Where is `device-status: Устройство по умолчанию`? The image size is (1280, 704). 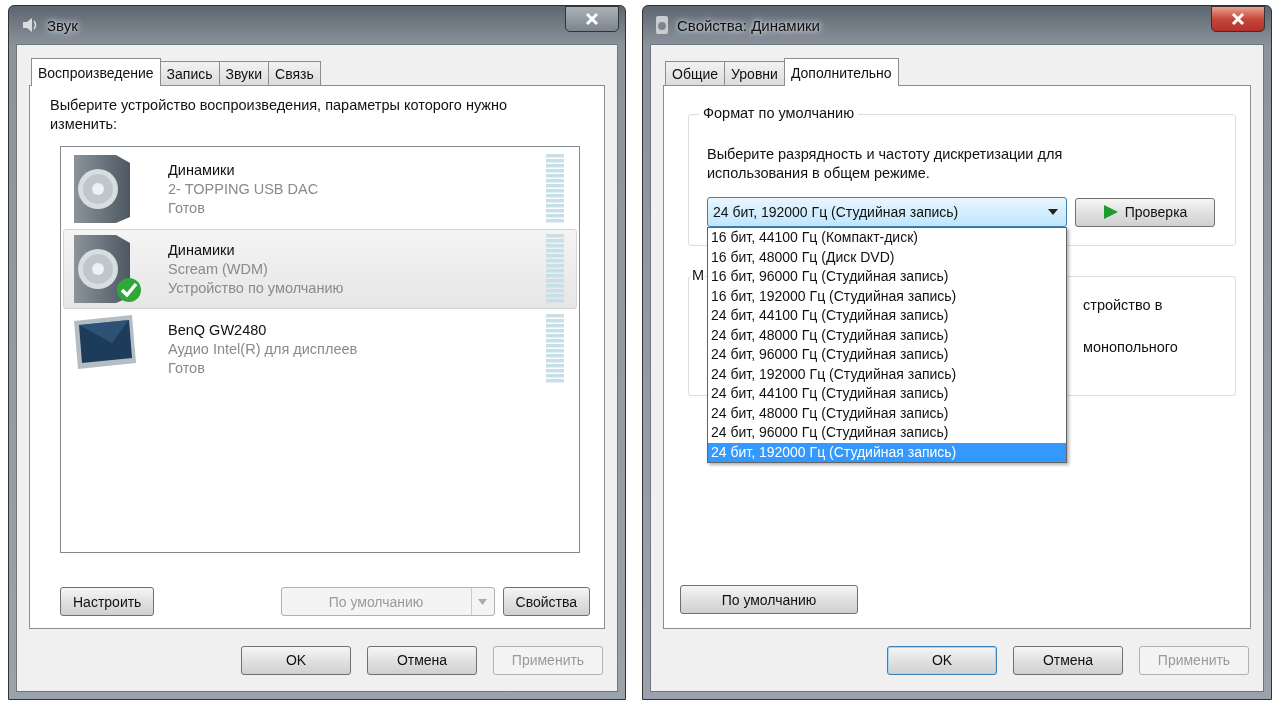 device-status: Устройство по умолчанию is located at coordinates (256, 288).